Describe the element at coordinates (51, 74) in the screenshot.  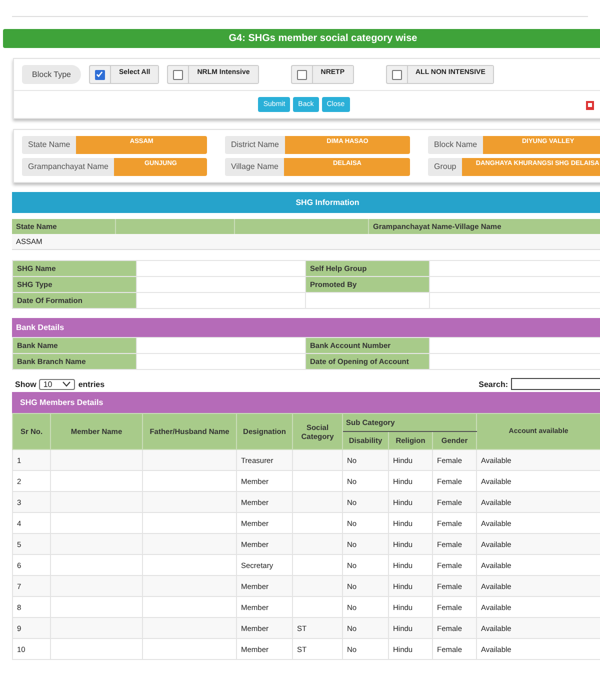
I see `block-type-label: Block Type` at that location.